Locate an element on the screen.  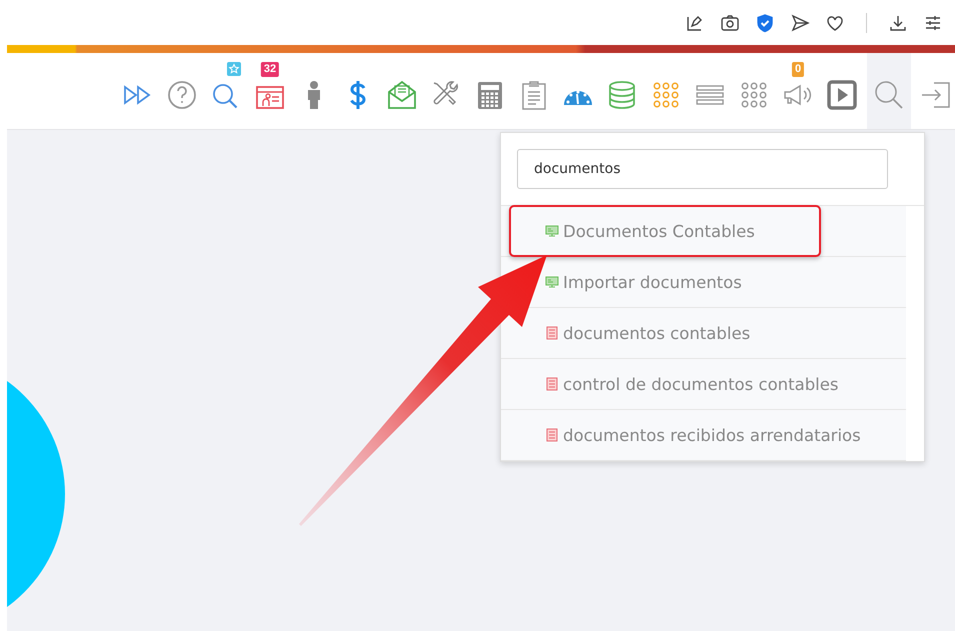
toolbar-button: 32 is located at coordinates (270, 91).